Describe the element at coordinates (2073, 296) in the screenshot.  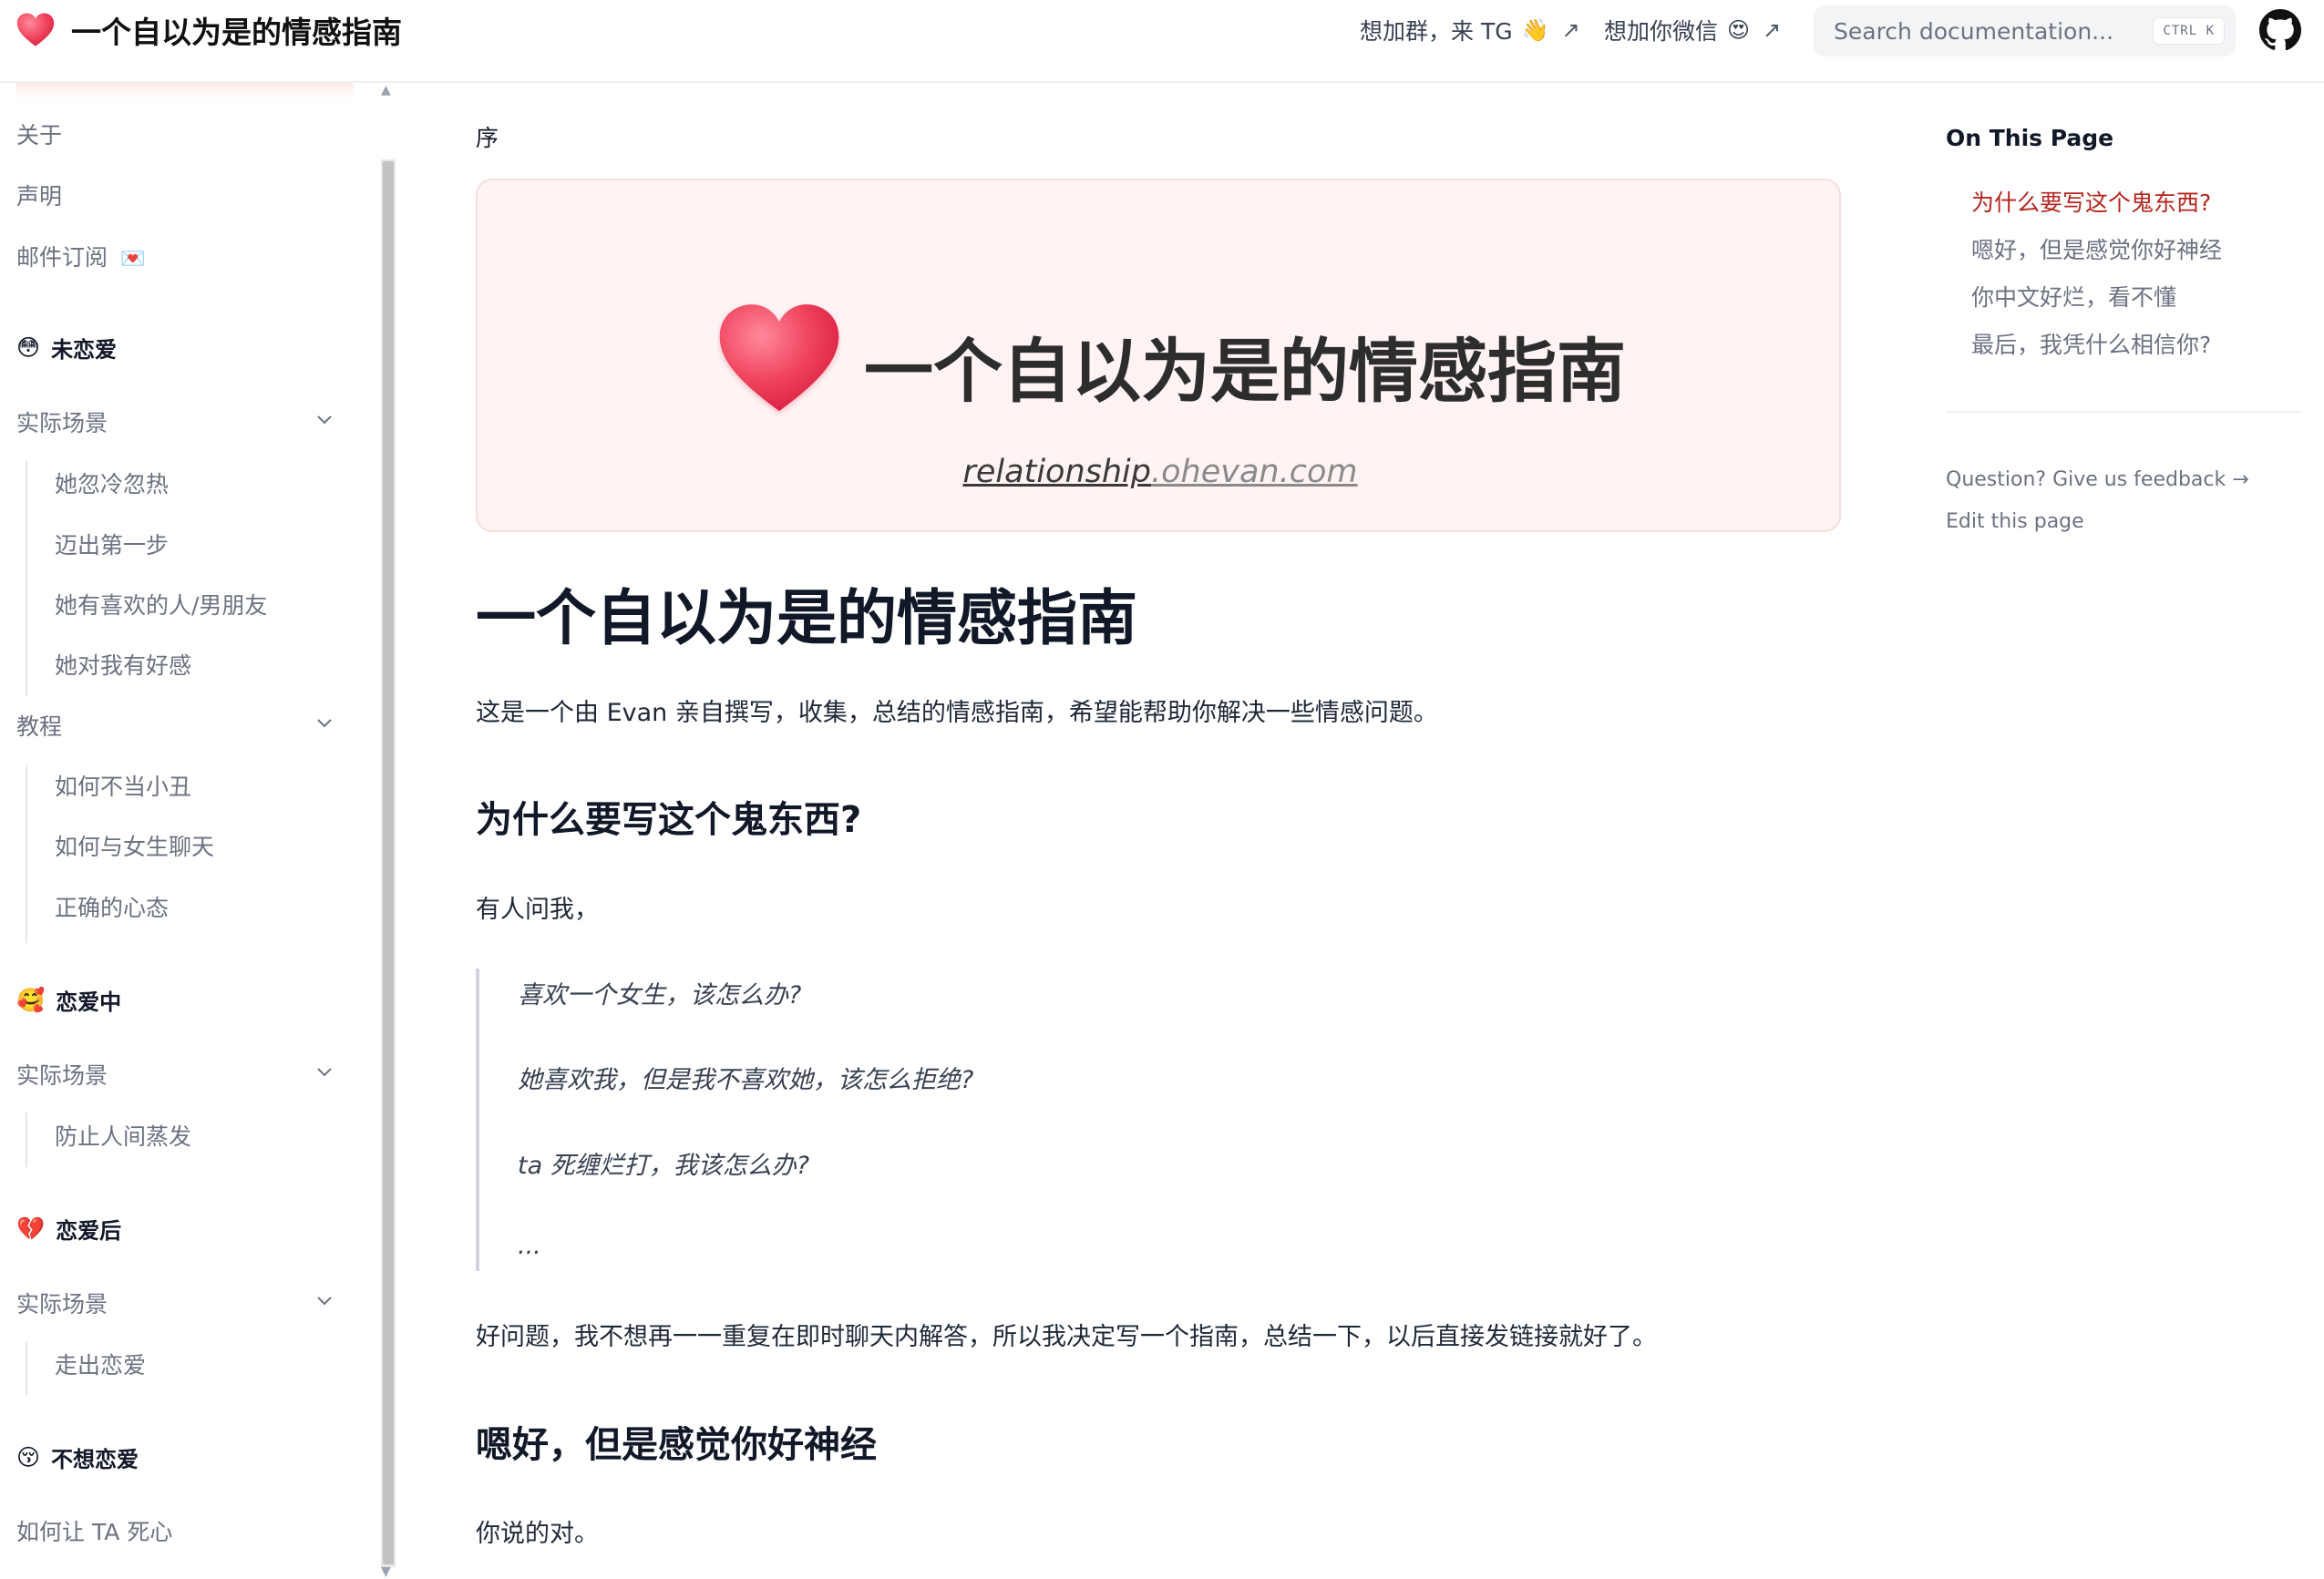
I see `toc-item-bad-chinese: 你中文好烂，看不懂` at that location.